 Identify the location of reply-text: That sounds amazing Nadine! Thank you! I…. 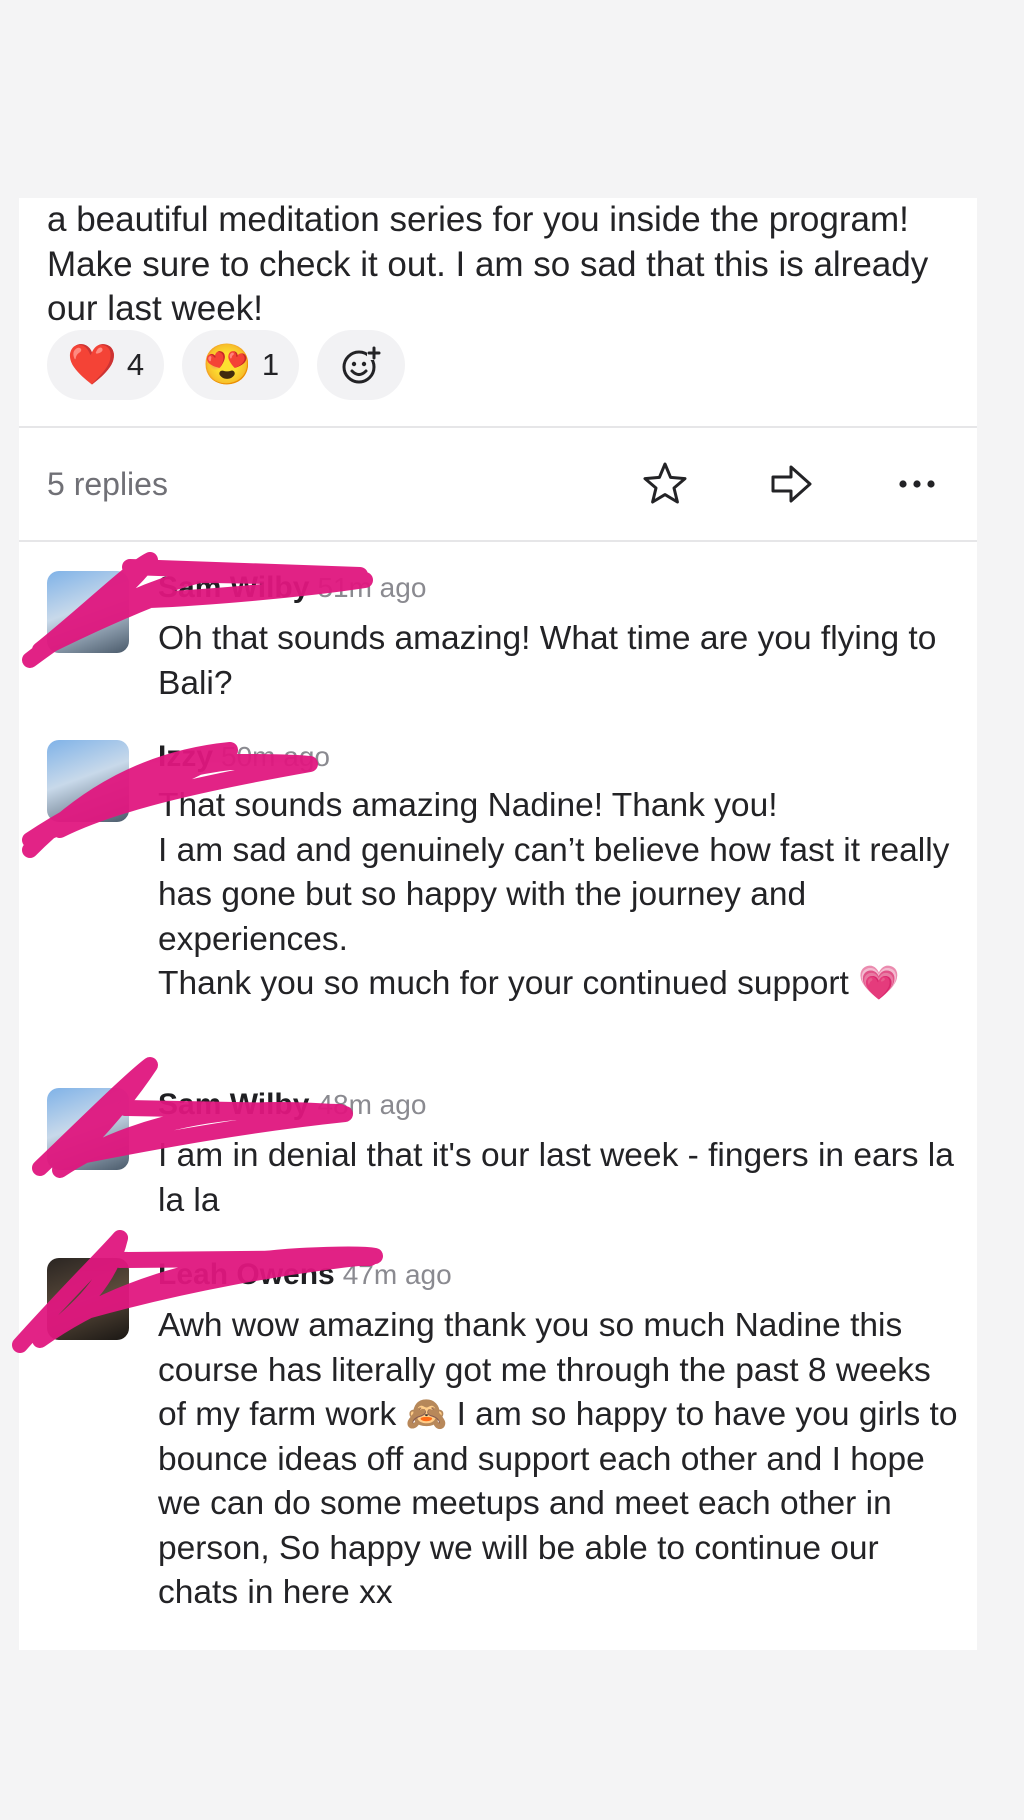
(554, 894).